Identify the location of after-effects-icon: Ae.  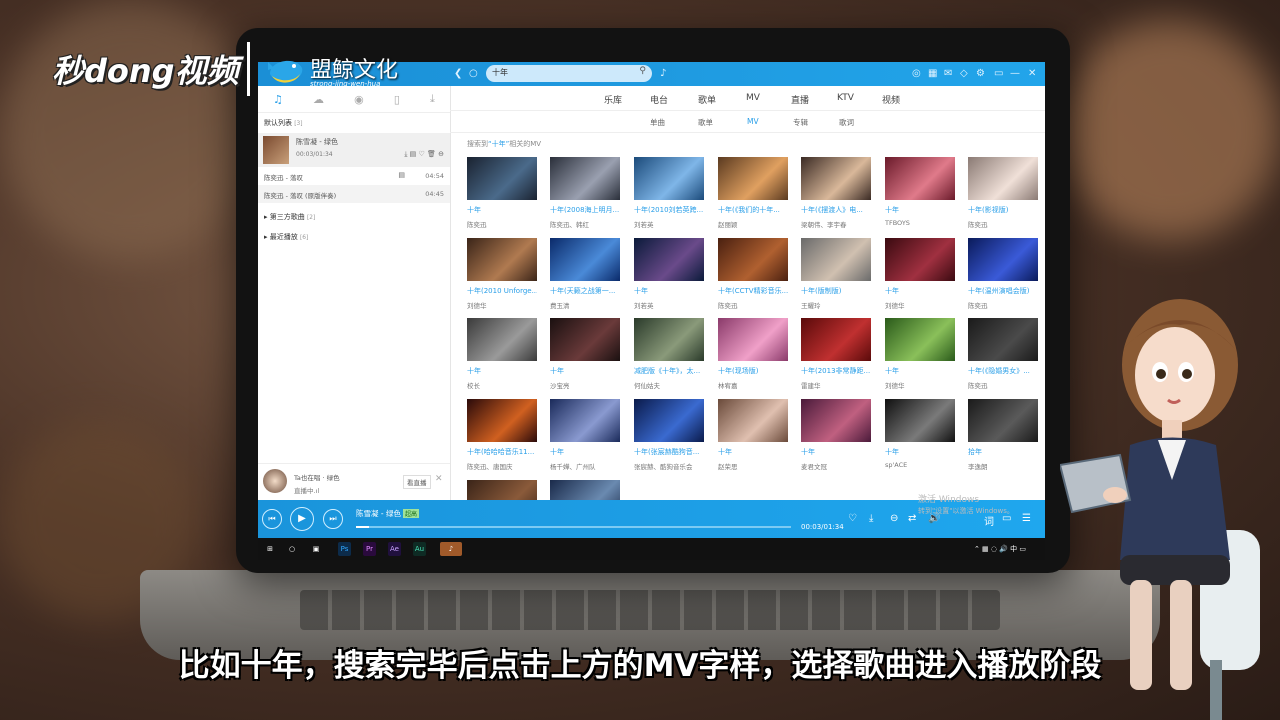
(394, 549).